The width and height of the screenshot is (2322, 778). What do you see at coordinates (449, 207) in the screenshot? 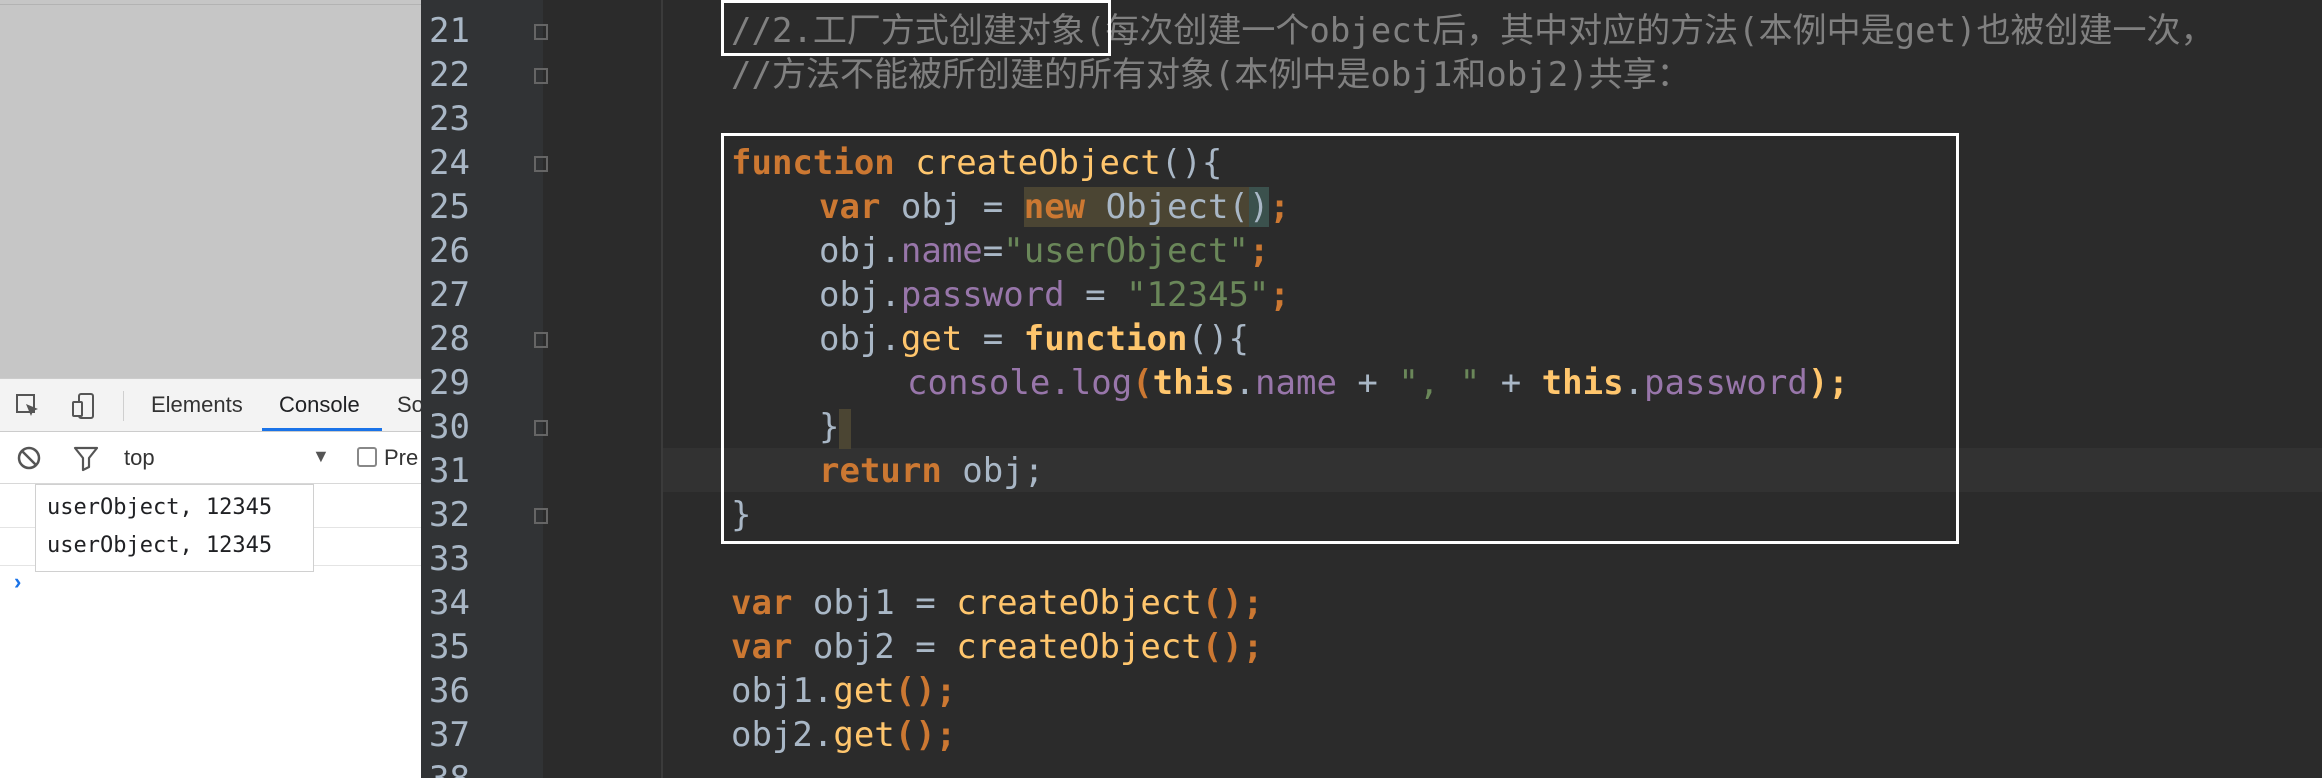
I see `line-number: 25` at bounding box center [449, 207].